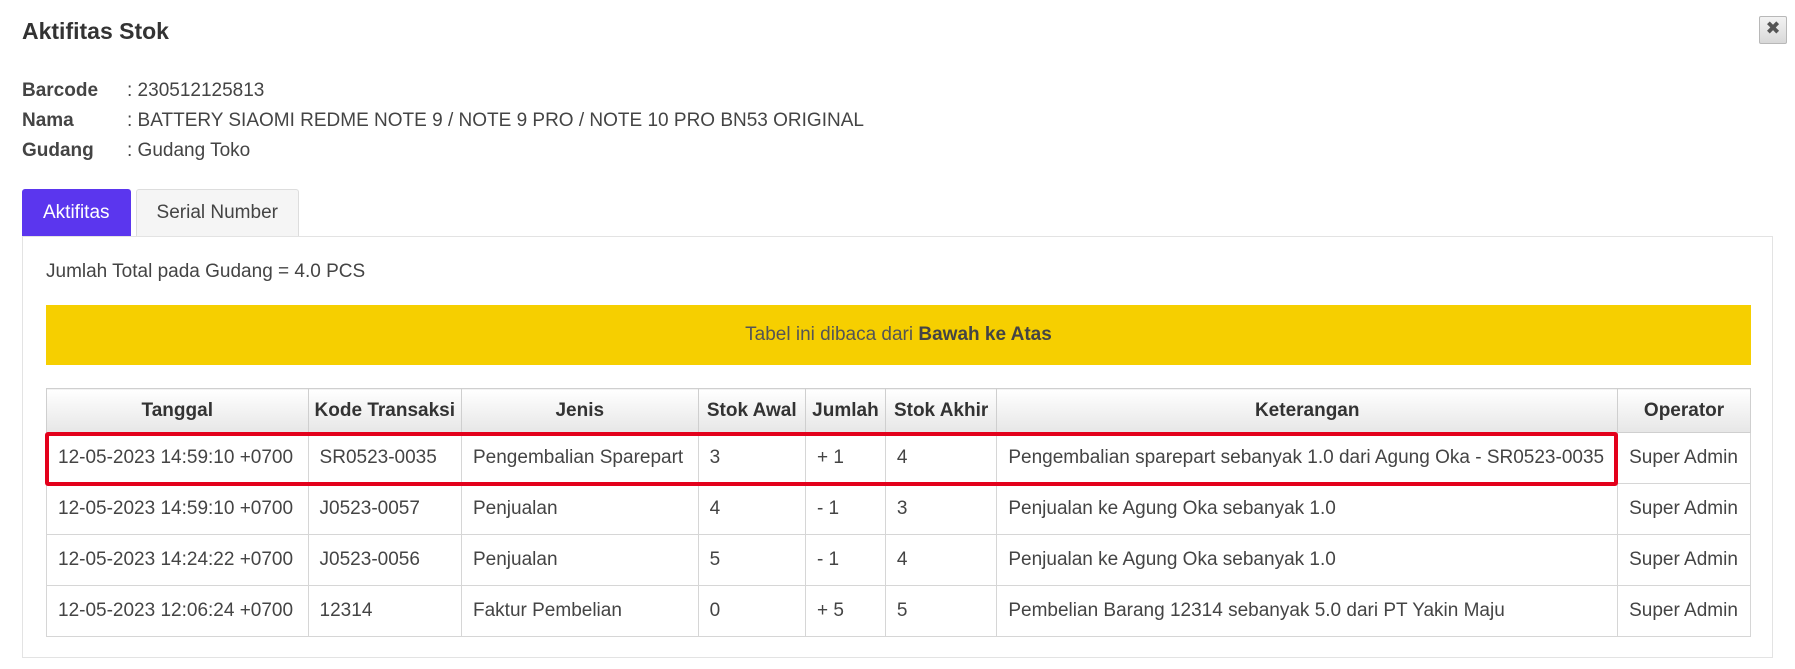 Image resolution: width=1795 pixels, height=669 pixels. I want to click on col-operator: Operator, so click(1684, 410).